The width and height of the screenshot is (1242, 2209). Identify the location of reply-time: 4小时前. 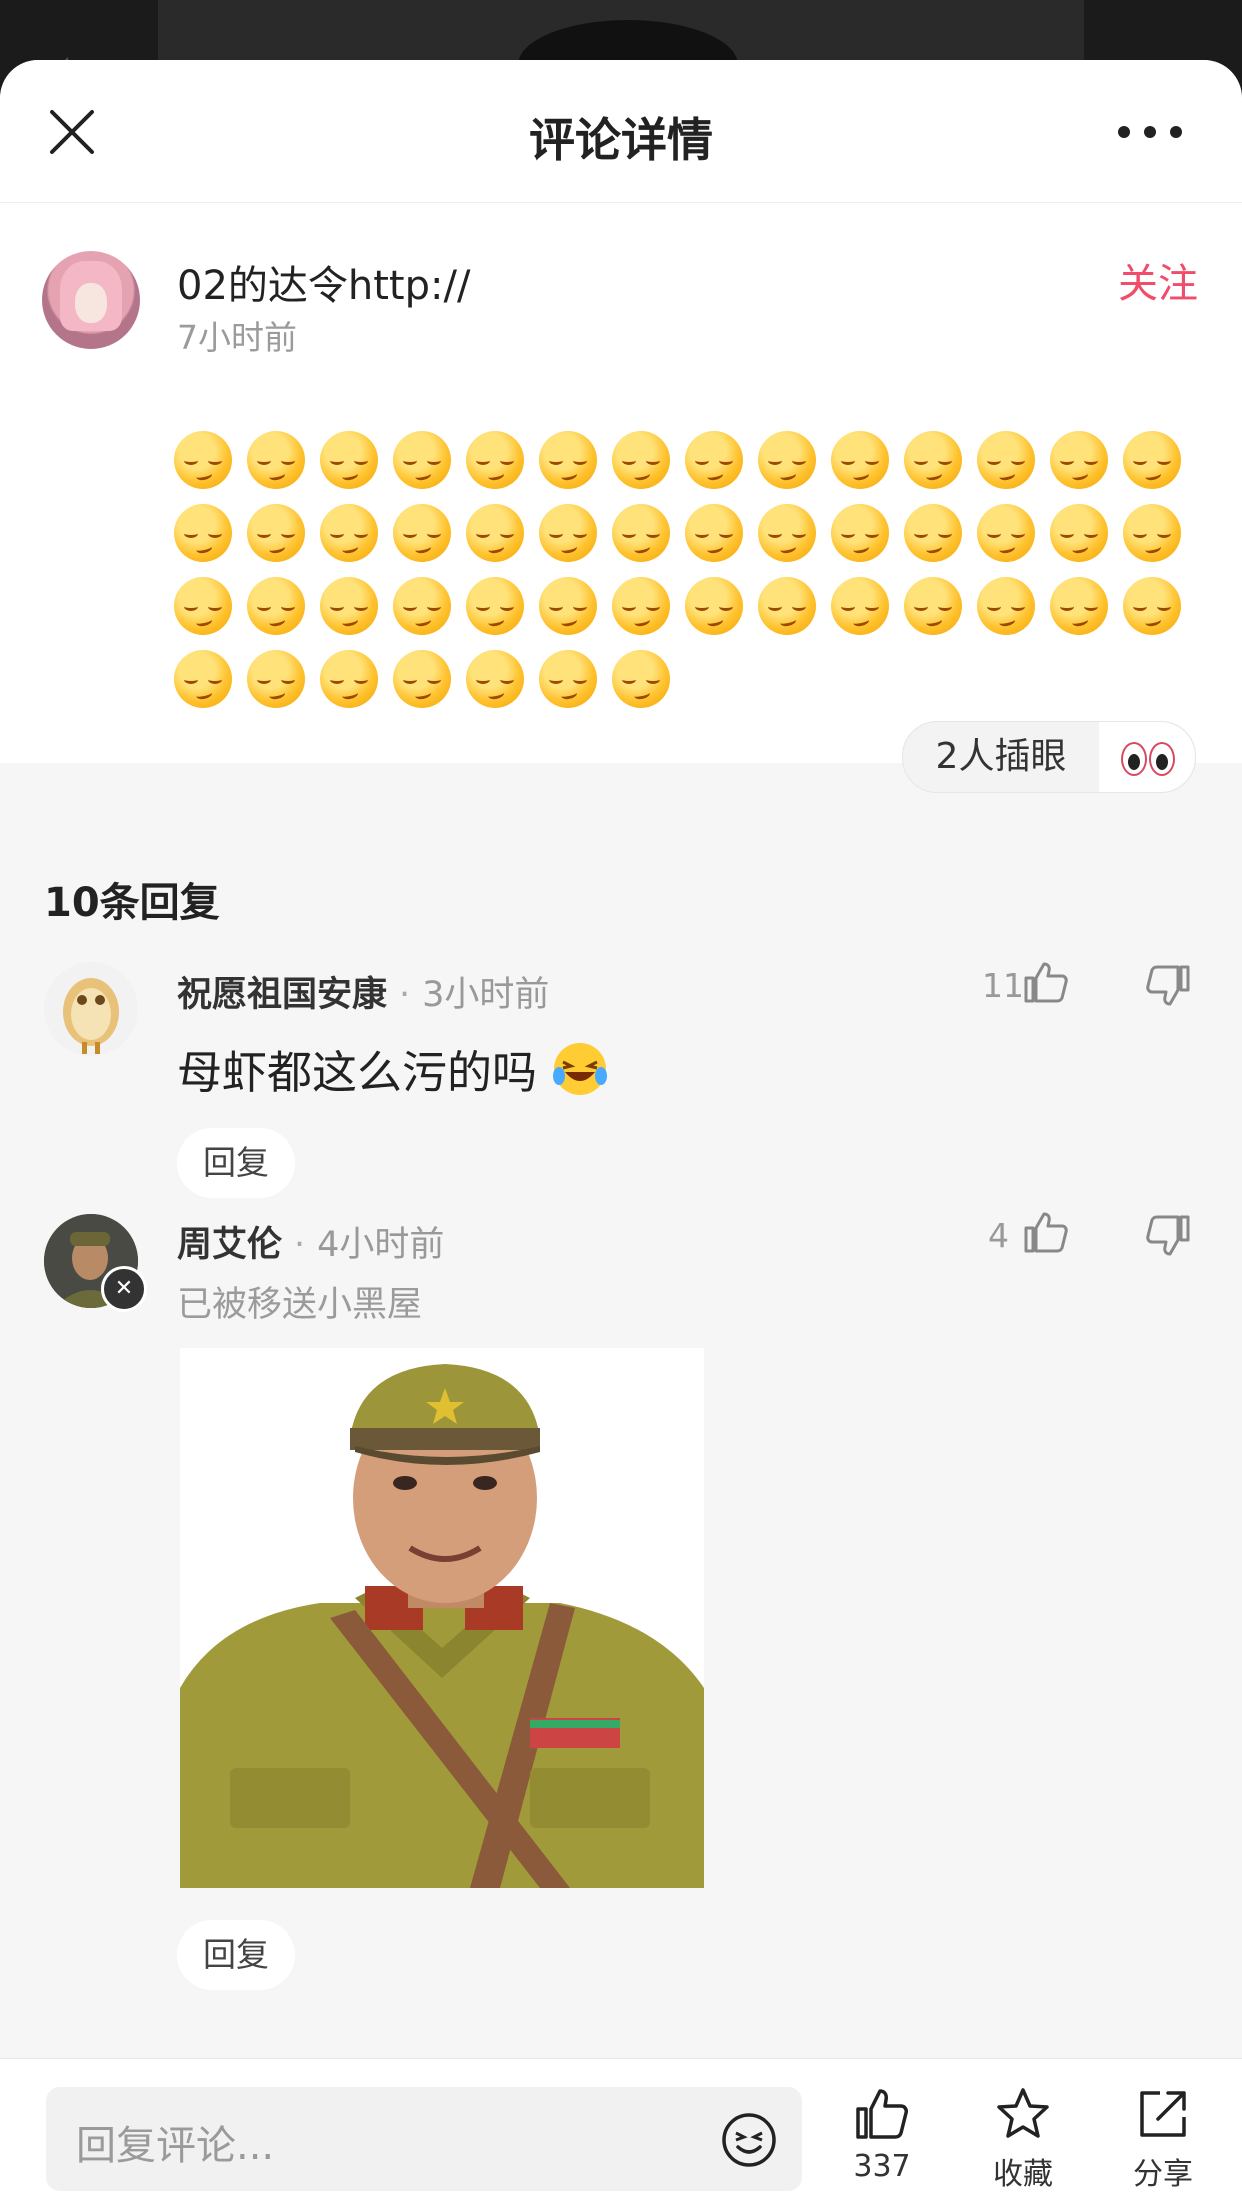
(381, 1245).